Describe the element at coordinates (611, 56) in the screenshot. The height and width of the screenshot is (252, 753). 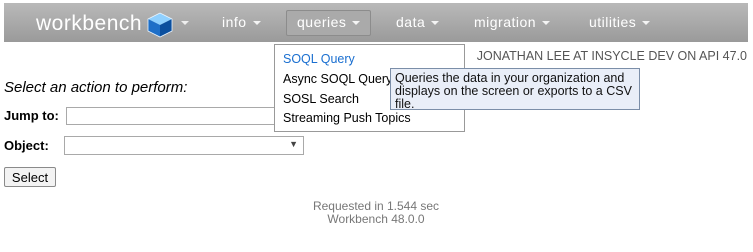
I see `user-info: JONATHAN LEE AT INSYCLE DEV ON API 47.0` at that location.